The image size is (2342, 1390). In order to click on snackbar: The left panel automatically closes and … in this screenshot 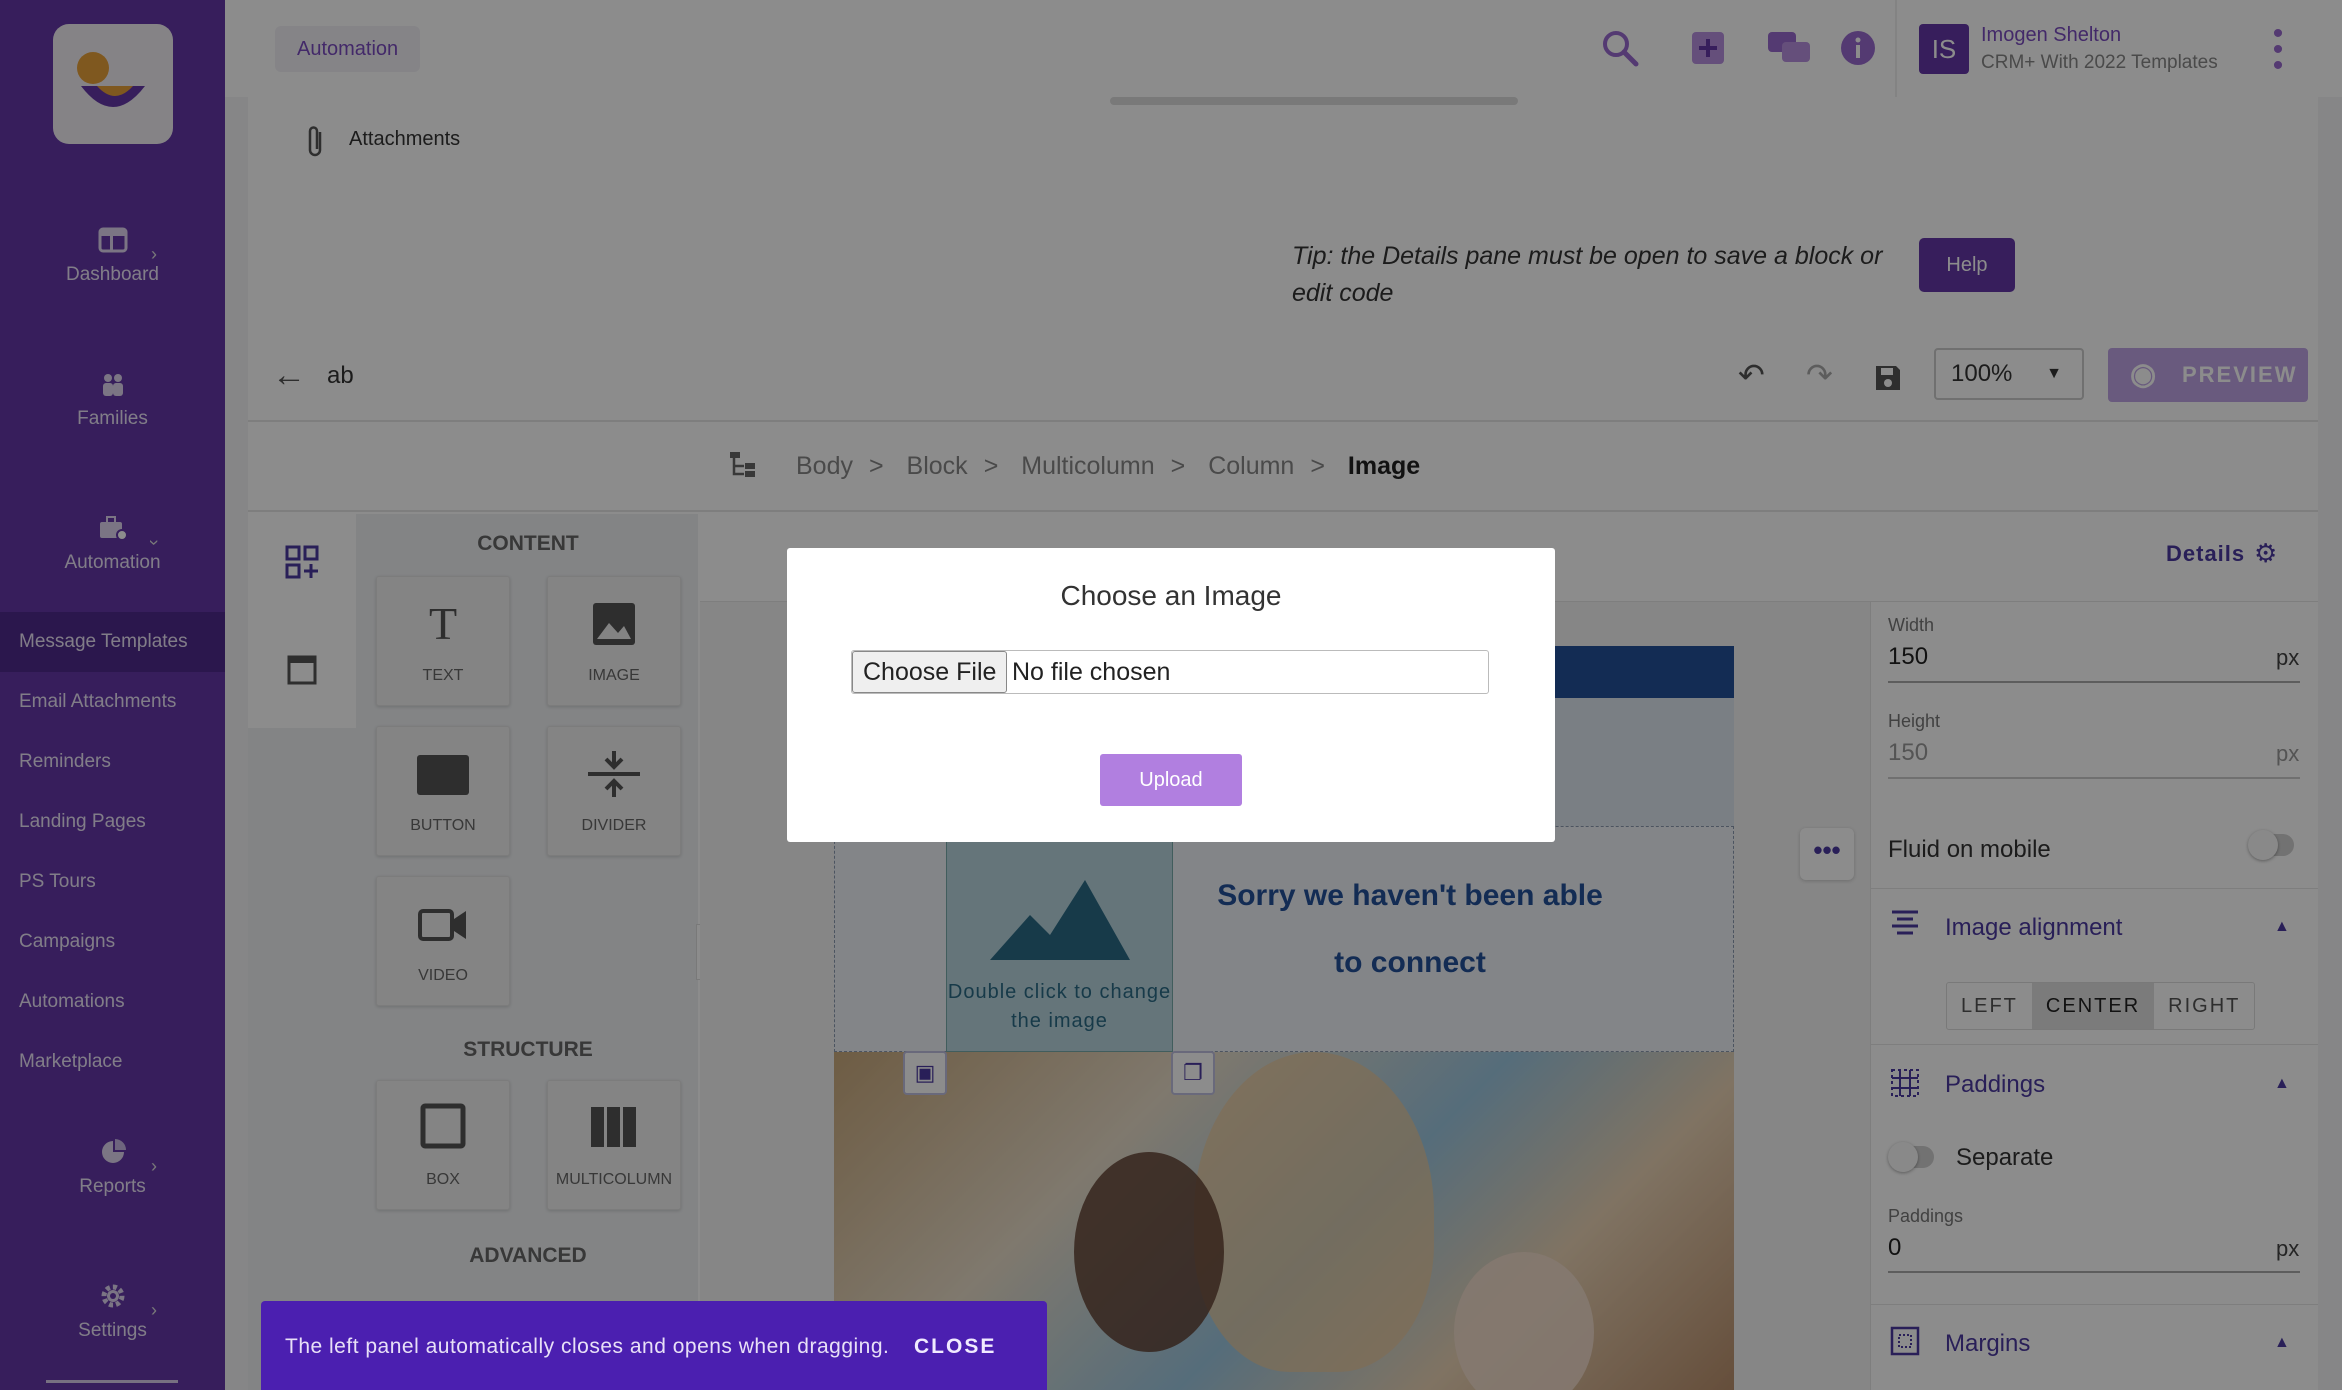, I will do `click(654, 1345)`.